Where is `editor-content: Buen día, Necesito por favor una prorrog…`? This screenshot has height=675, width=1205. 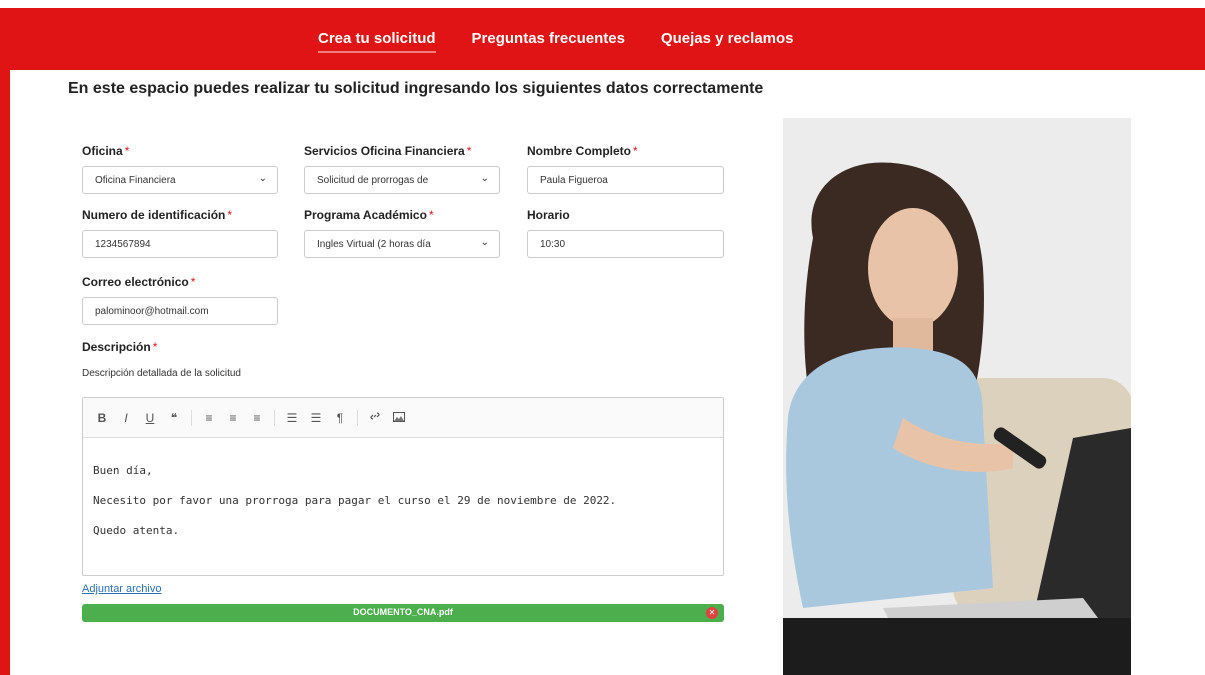 editor-content: Buen día, Necesito por favor una prorrog… is located at coordinates (403, 501).